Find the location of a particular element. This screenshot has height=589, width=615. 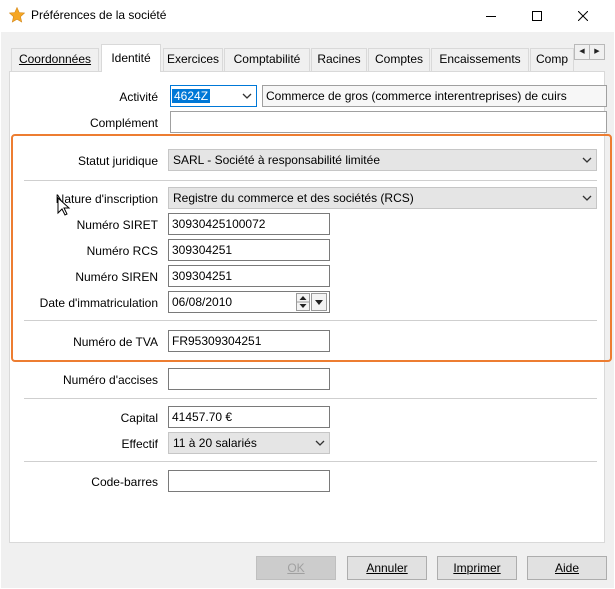

maximize-icon is located at coordinates (537, 16).